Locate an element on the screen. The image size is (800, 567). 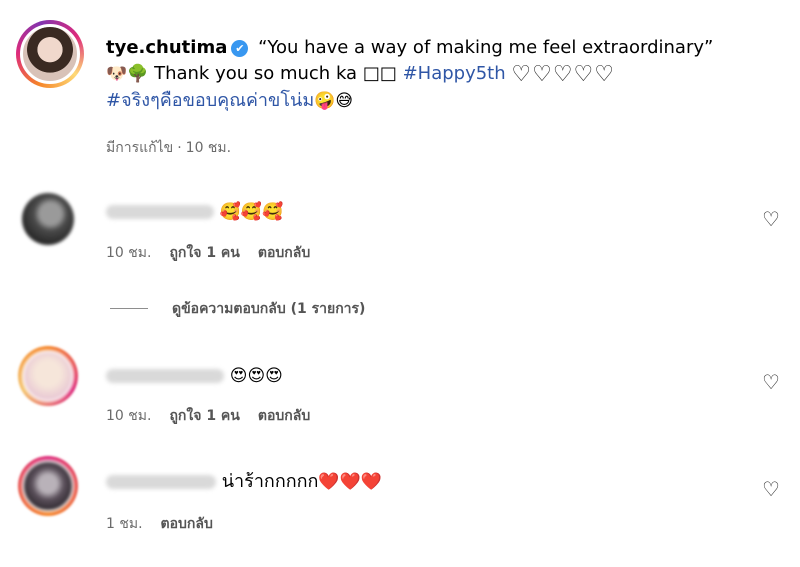
comment-text: 🥰🥰🥰 is located at coordinates (251, 212).